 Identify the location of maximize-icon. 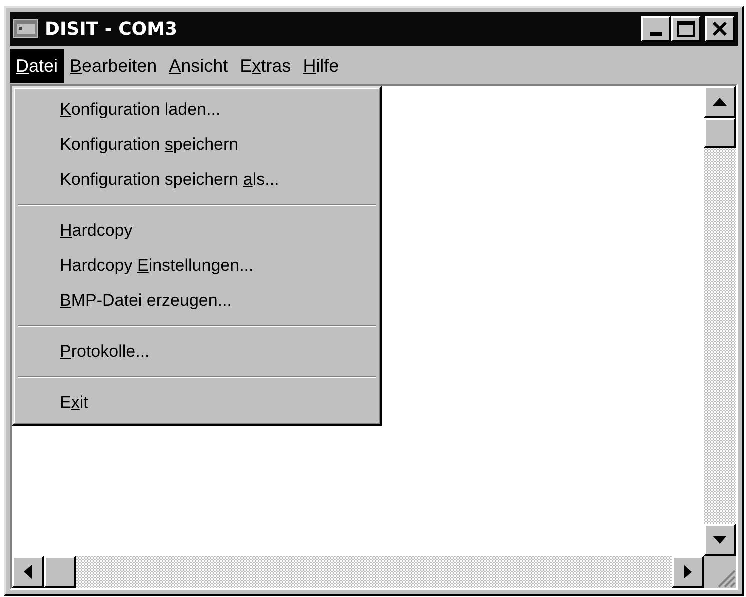
(686, 29).